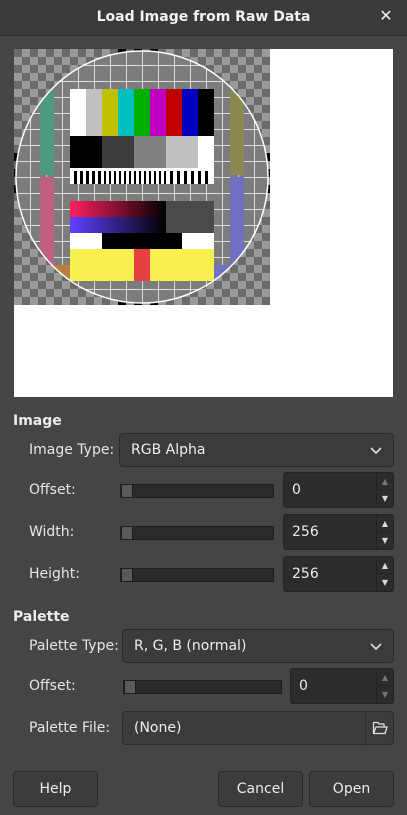  What do you see at coordinates (342, 686) in the screenshot?
I see `palette-offset-spinbox: 0 ▲ ▼` at bounding box center [342, 686].